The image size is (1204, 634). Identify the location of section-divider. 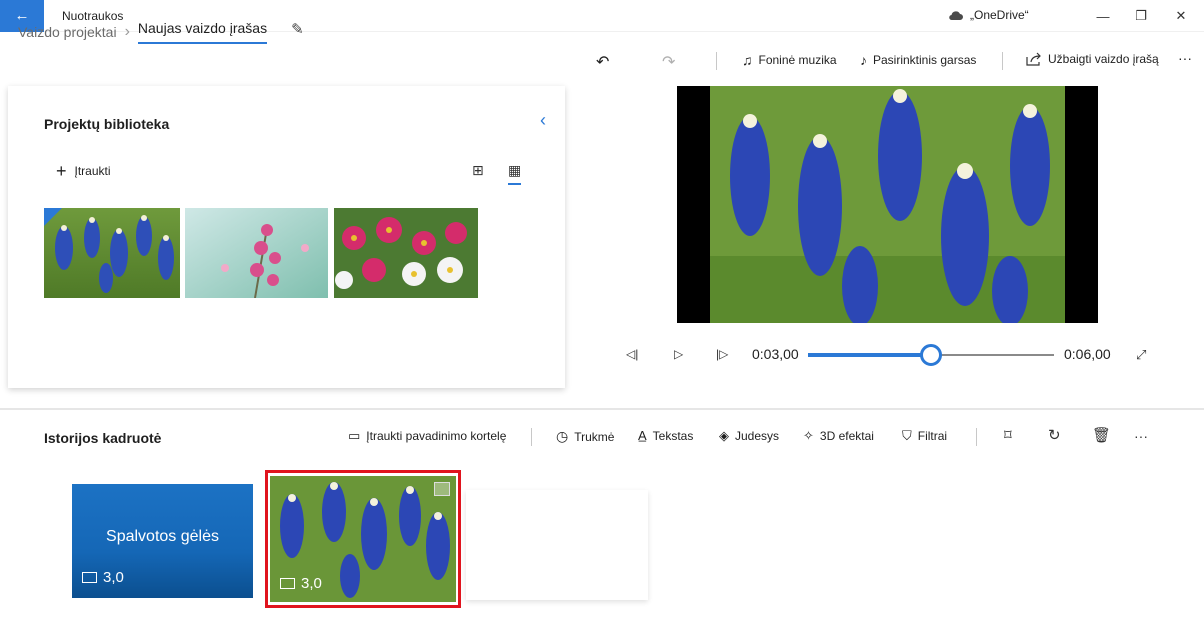
(602, 409).